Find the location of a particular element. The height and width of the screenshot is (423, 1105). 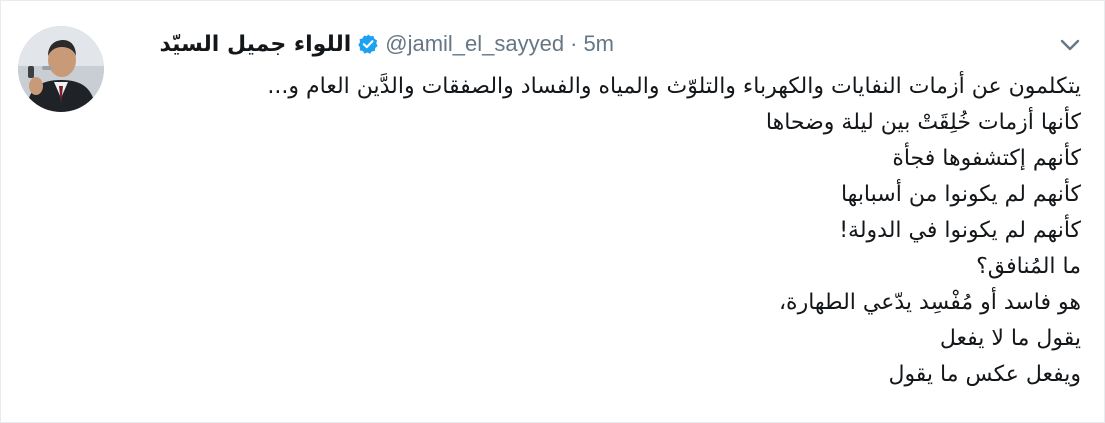

tweet-line: كأنهم إكتشفوها فجأة is located at coordinates (986, 158).